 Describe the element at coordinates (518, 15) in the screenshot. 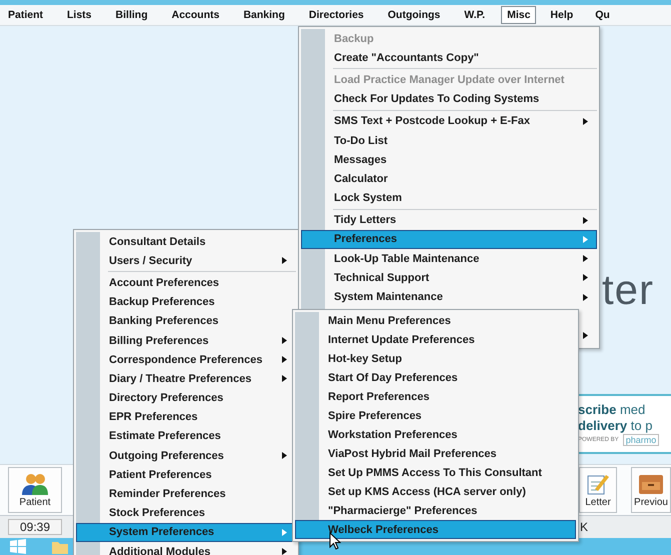

I see `menu-bar-item: Misc` at that location.